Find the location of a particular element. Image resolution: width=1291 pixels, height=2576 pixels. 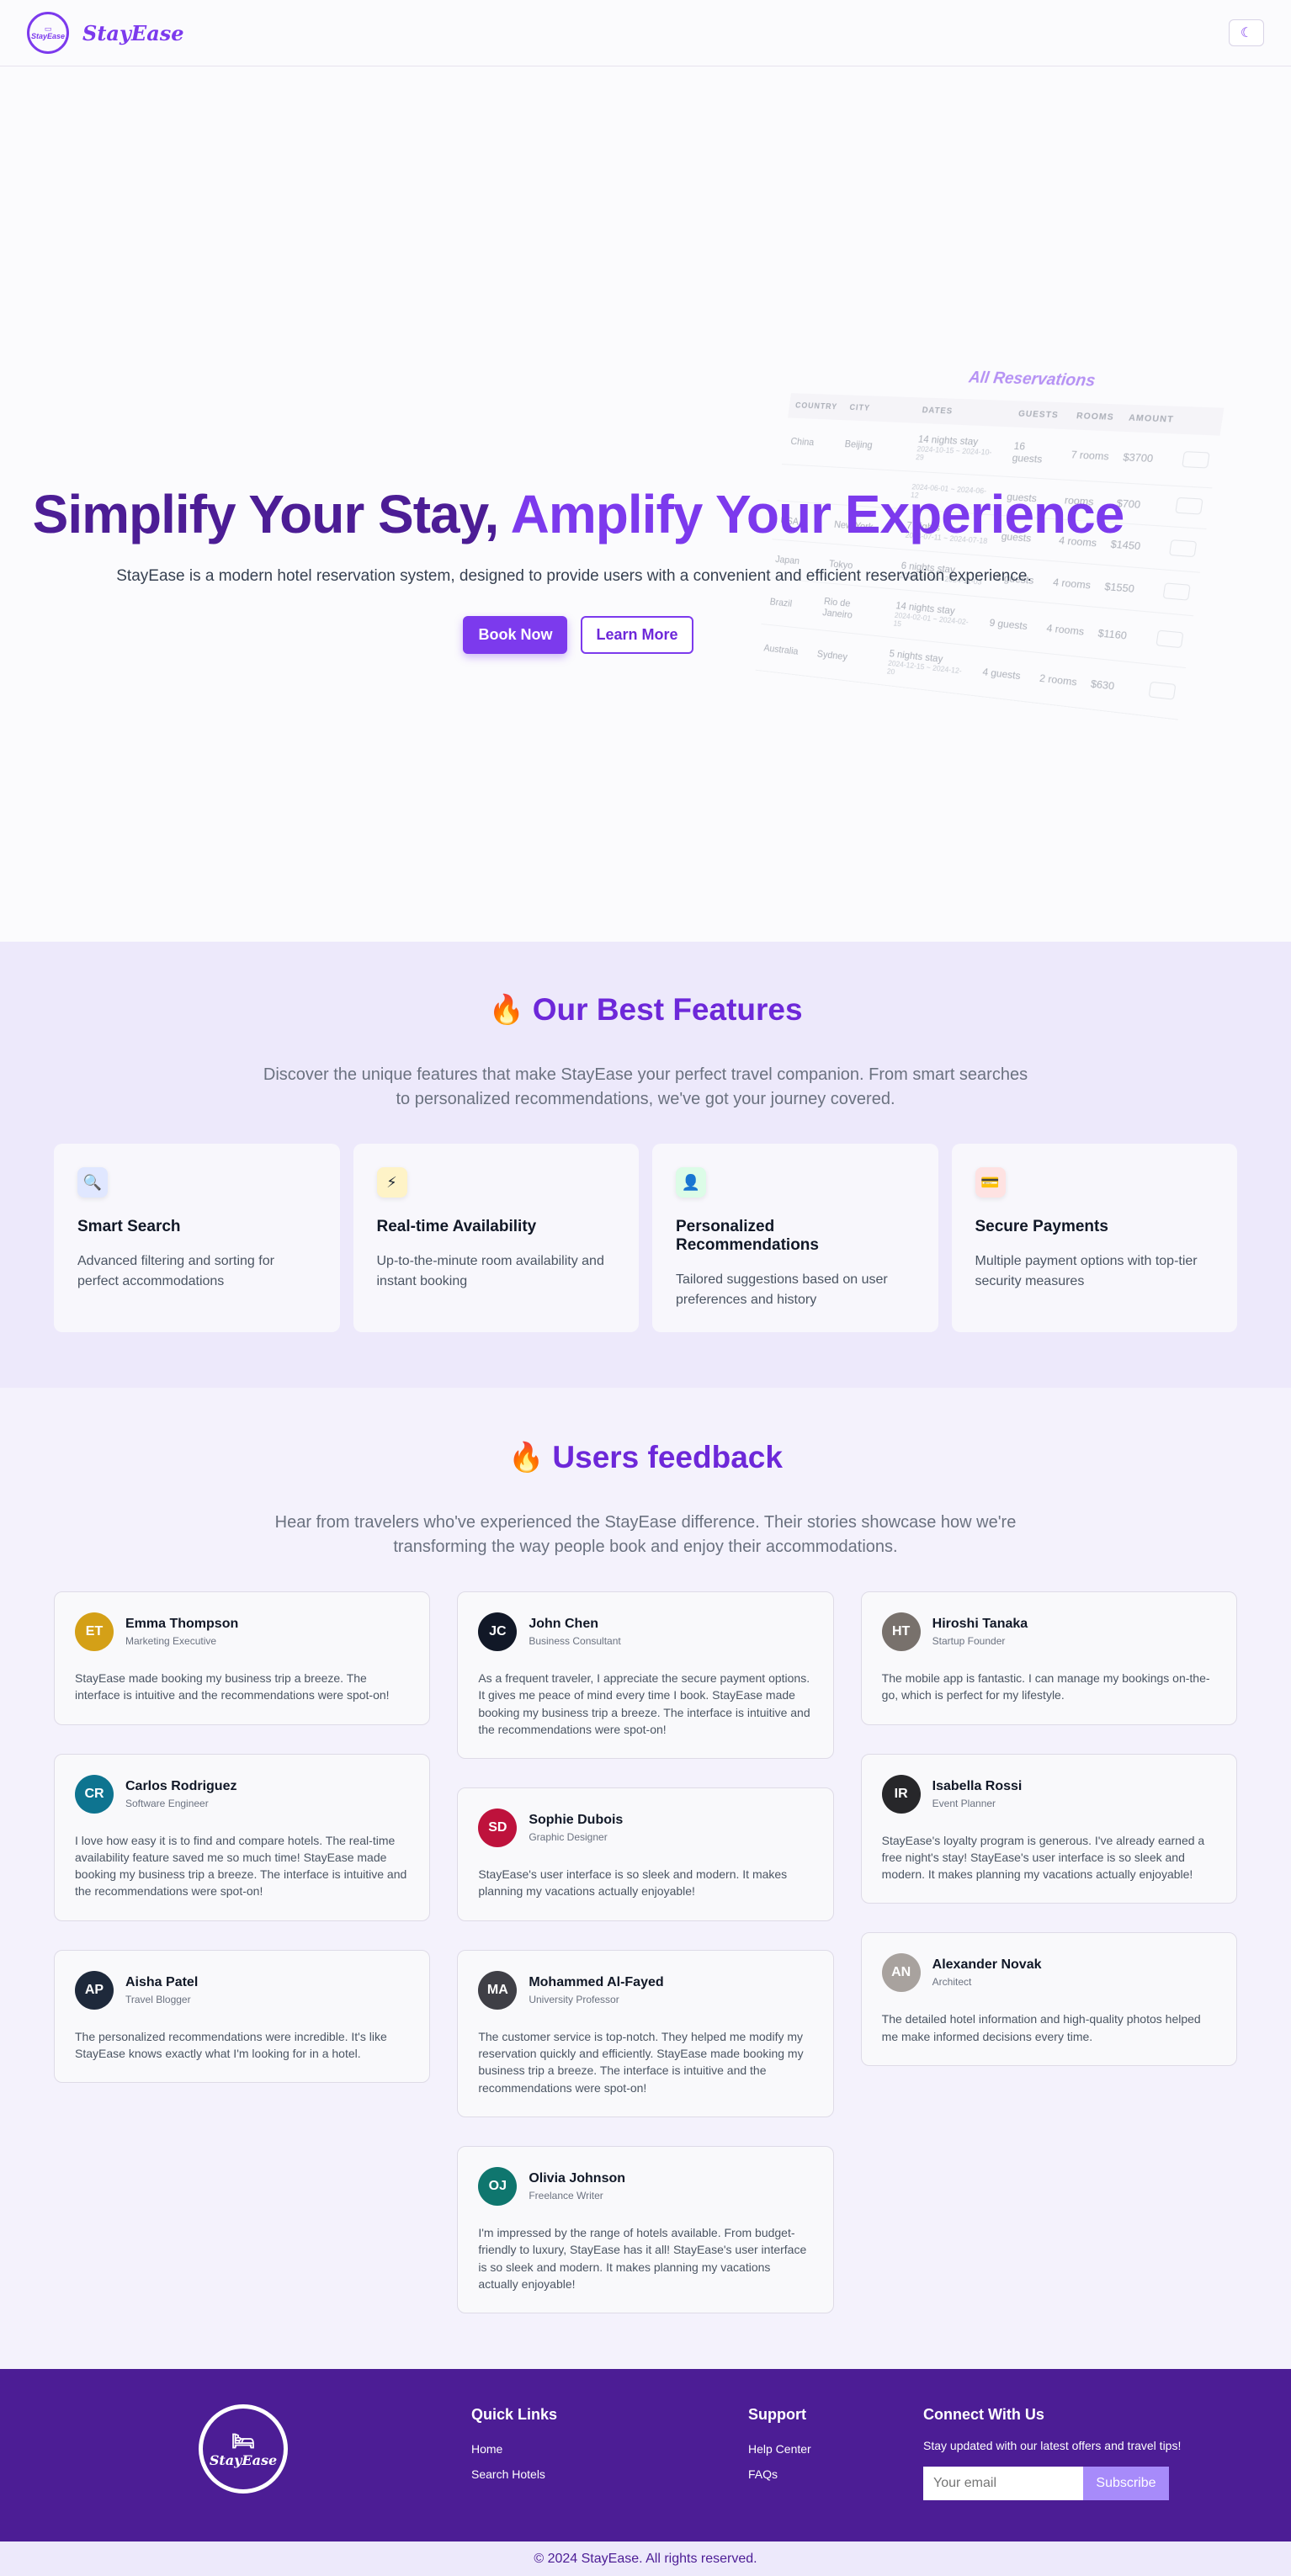

features-title-text: Our Best Features is located at coordinates (667, 1009).